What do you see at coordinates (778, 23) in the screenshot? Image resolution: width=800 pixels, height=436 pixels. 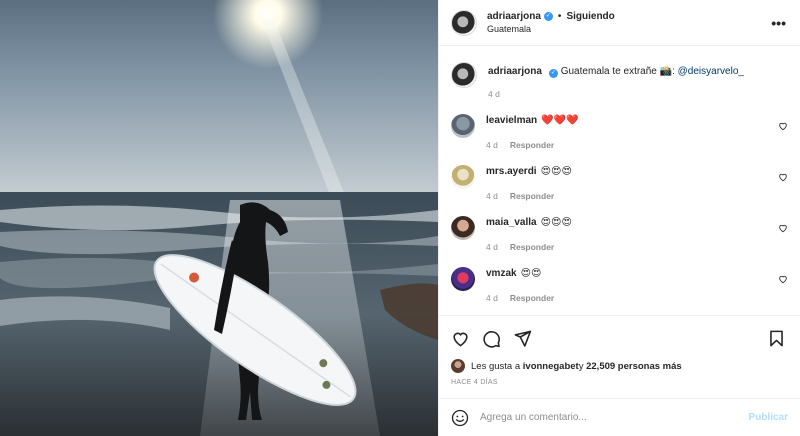 I see `more-options-icon: •••` at bounding box center [778, 23].